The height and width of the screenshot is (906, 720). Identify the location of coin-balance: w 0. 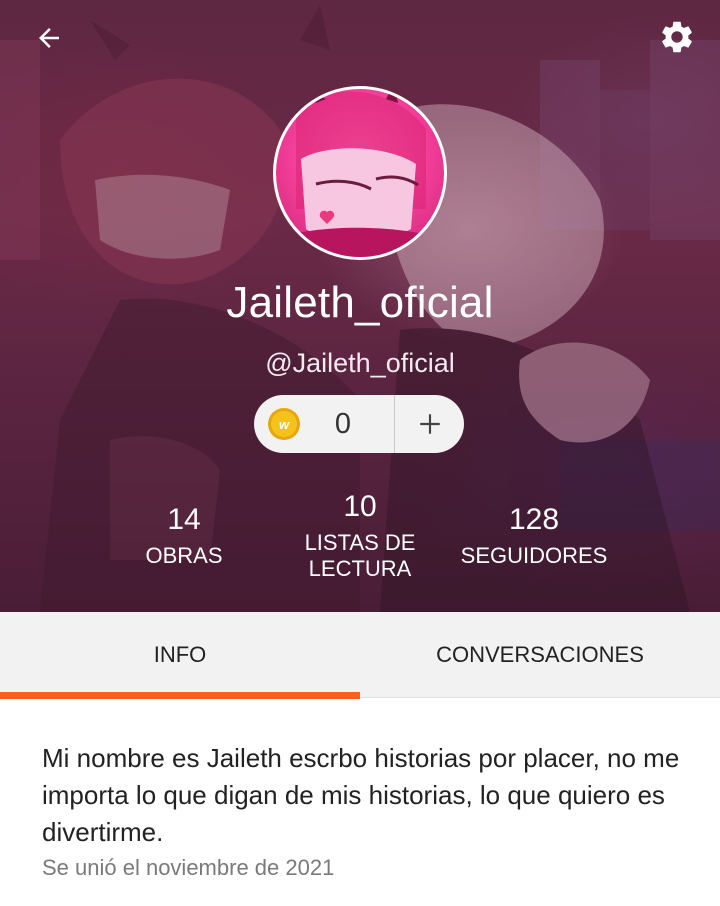
(324, 424).